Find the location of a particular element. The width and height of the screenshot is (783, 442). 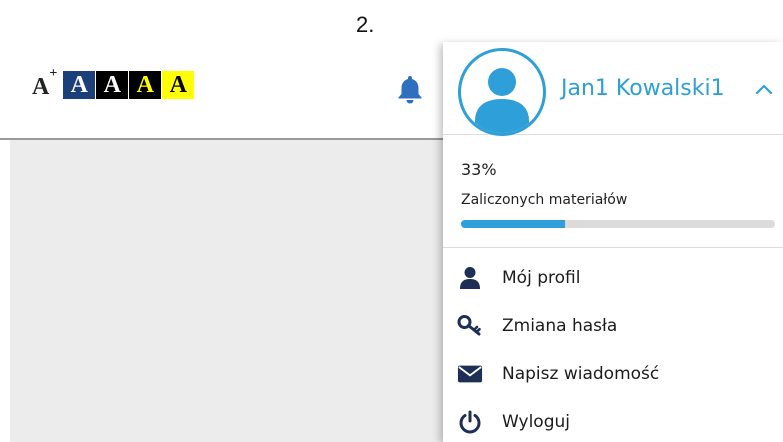

envelope-icon is located at coordinates (470, 374).